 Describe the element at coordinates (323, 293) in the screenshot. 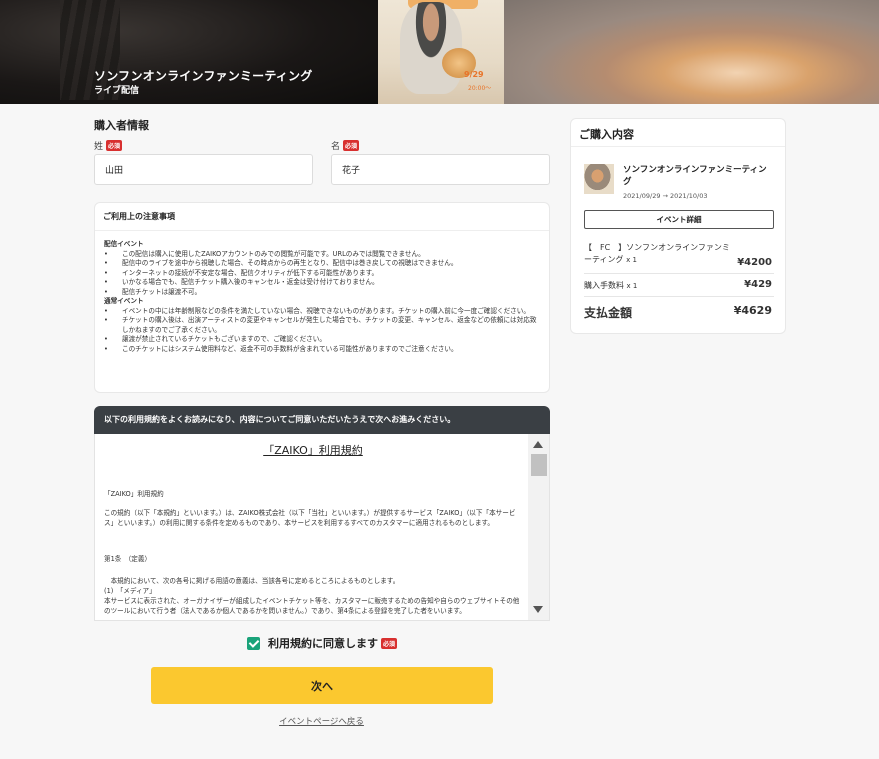

I see `notice-item: 配信チケットは譲渡不可。` at that location.